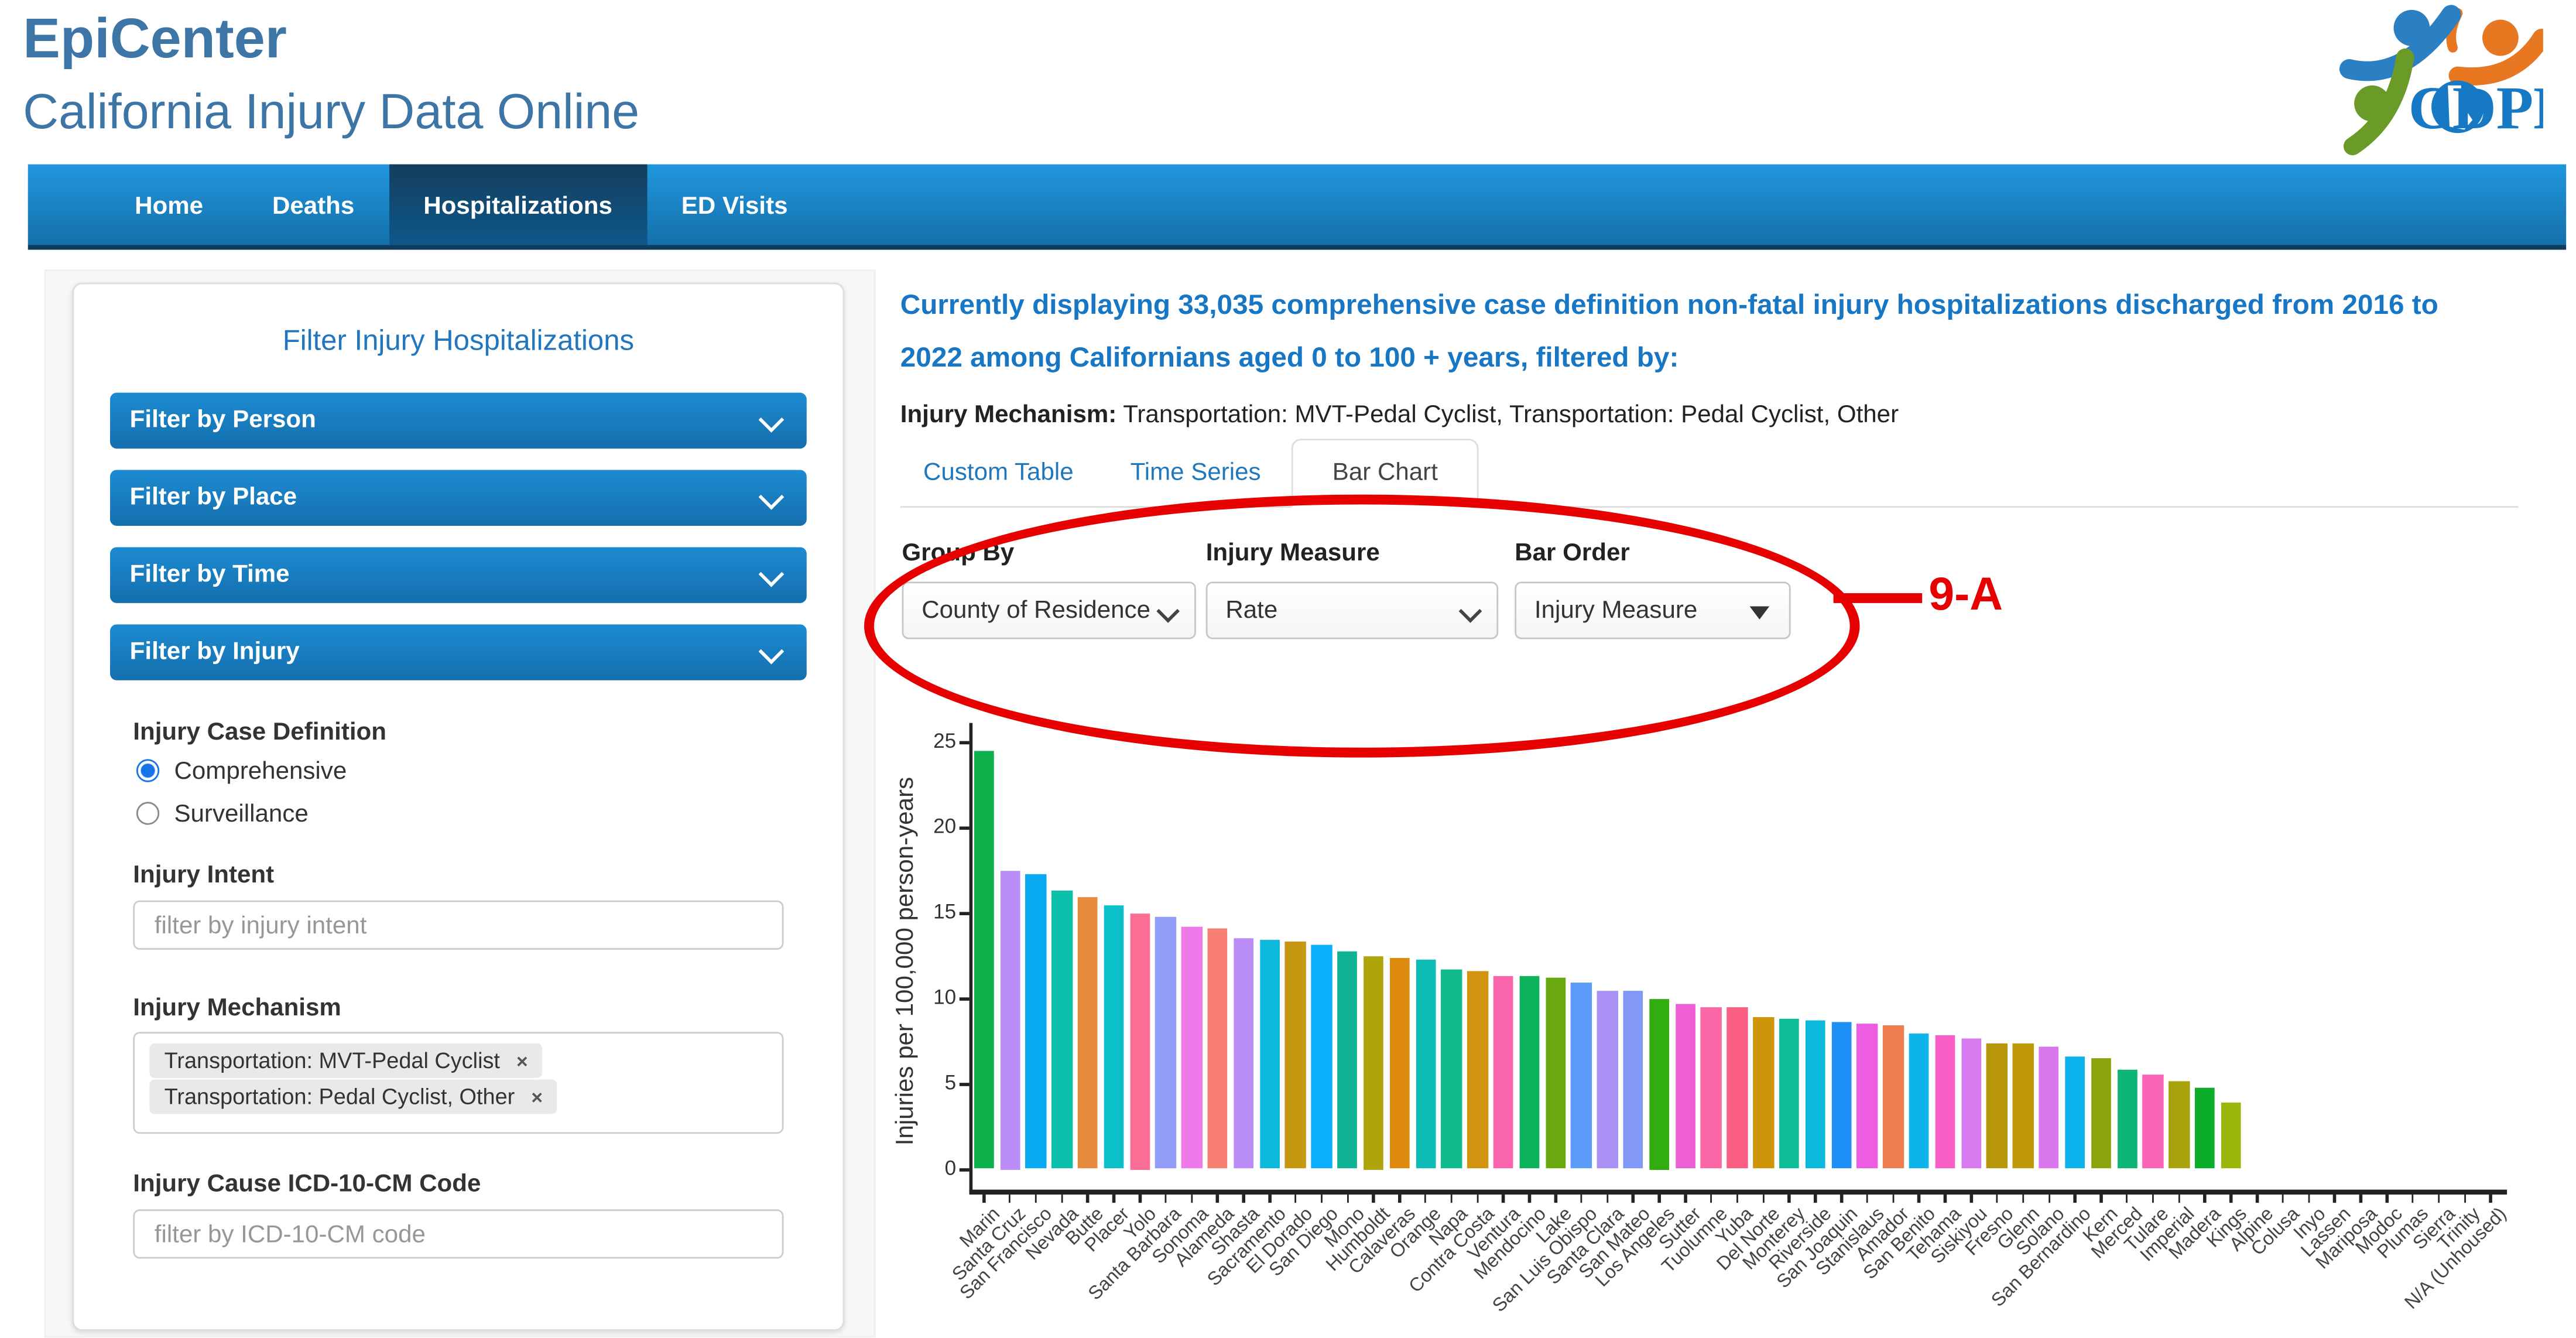  What do you see at coordinates (204, 875) in the screenshot?
I see `injury-intent-label: Injury Intent` at bounding box center [204, 875].